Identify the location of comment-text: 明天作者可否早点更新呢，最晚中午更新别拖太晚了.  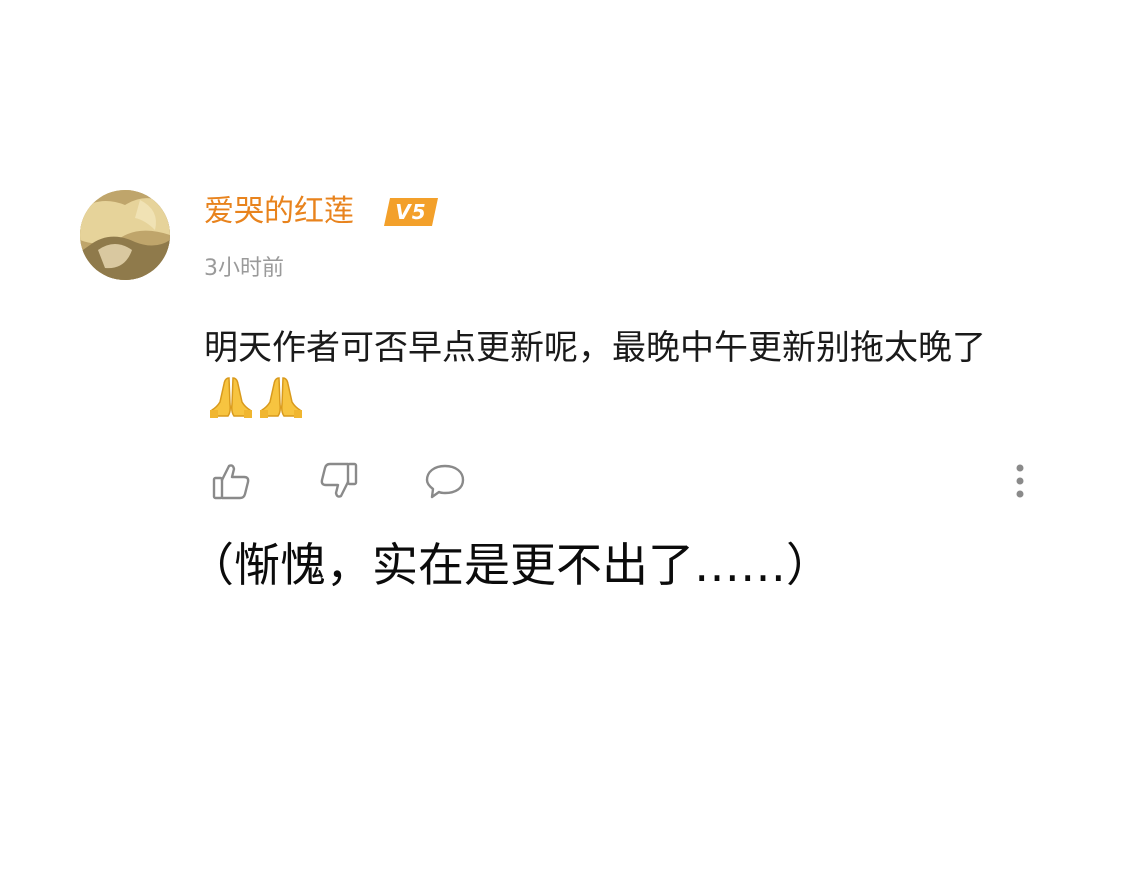
(595, 348).